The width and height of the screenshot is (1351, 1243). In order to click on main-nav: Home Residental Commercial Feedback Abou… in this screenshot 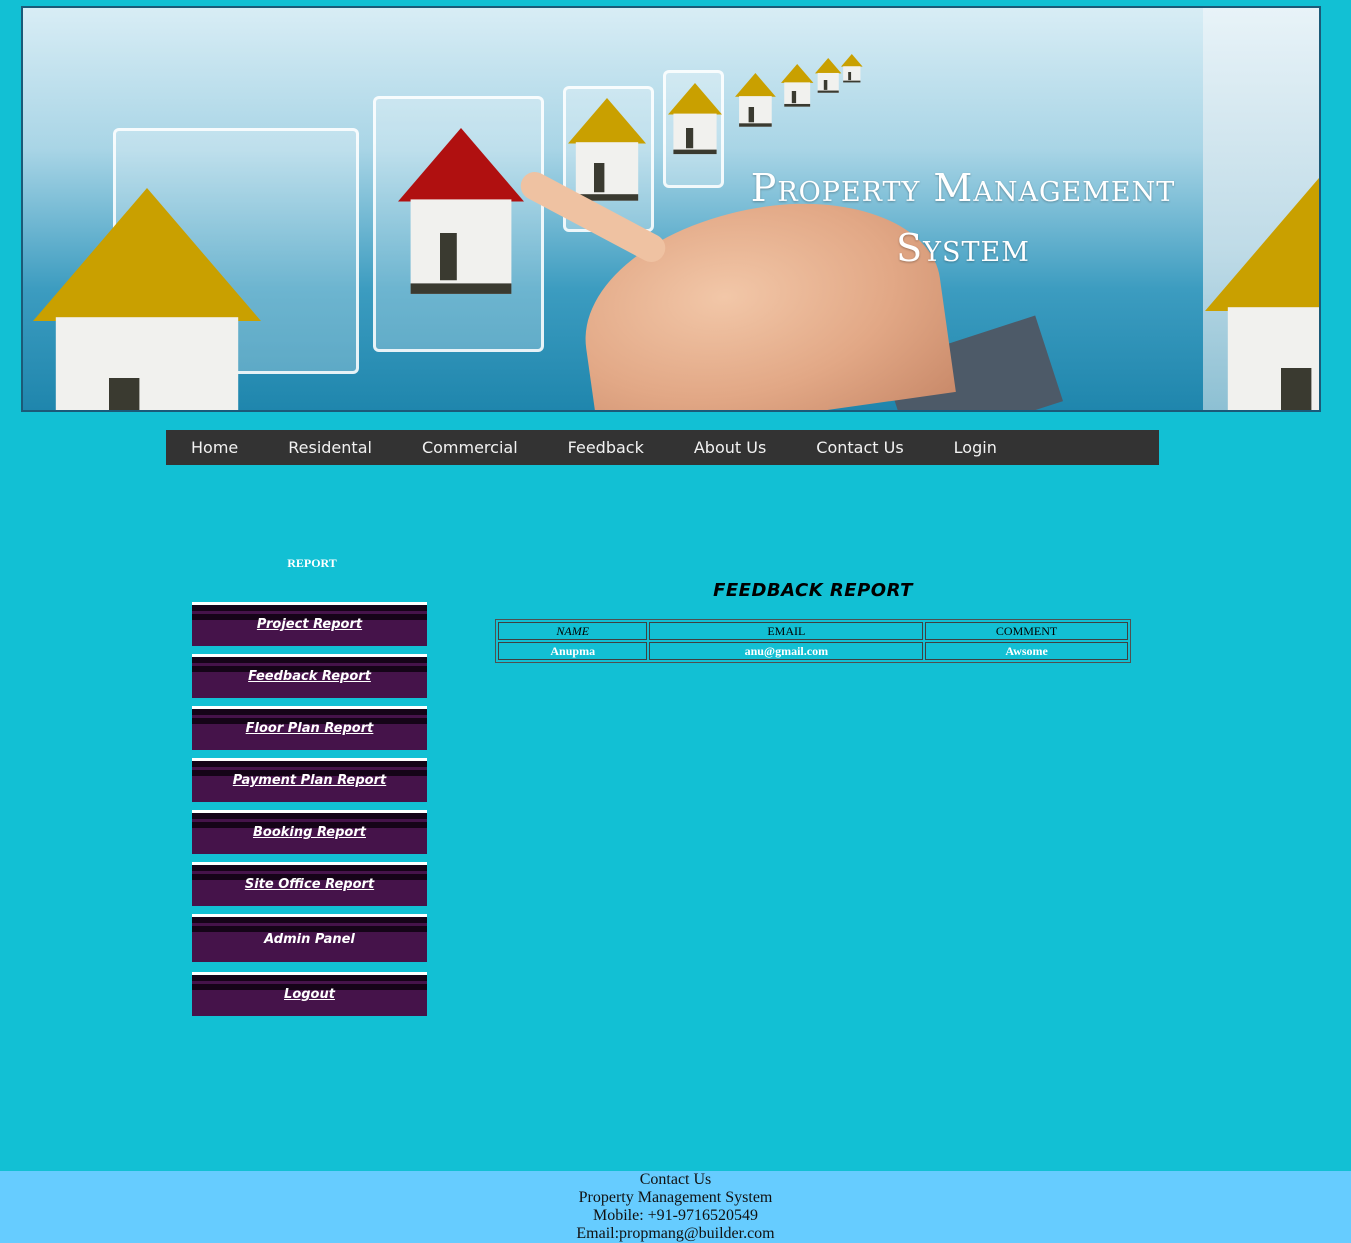, I will do `click(662, 447)`.